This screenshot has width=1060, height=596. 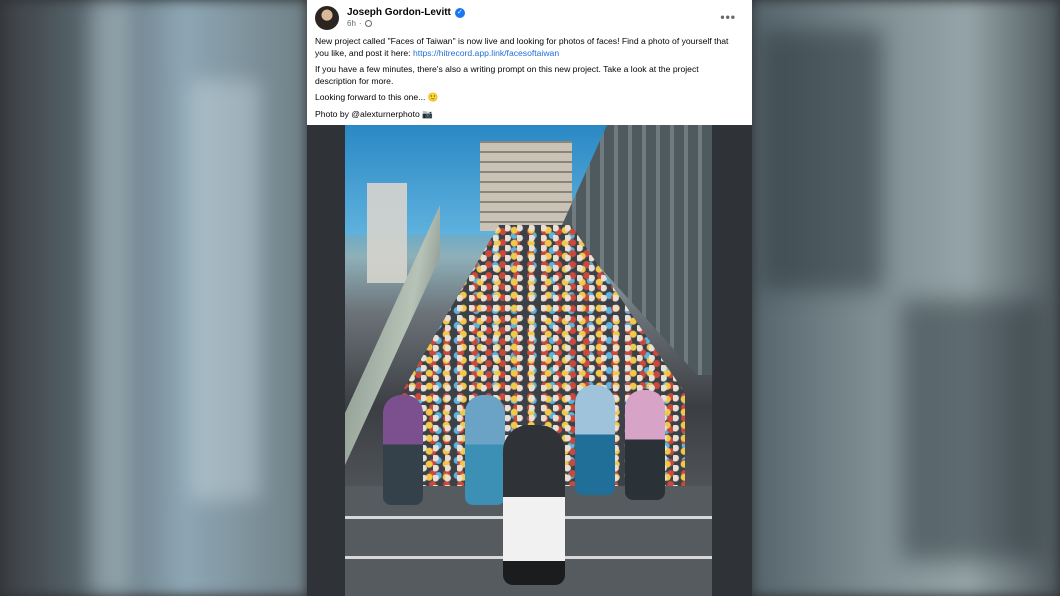 What do you see at coordinates (368, 23) in the screenshot?
I see `globe-icon` at bounding box center [368, 23].